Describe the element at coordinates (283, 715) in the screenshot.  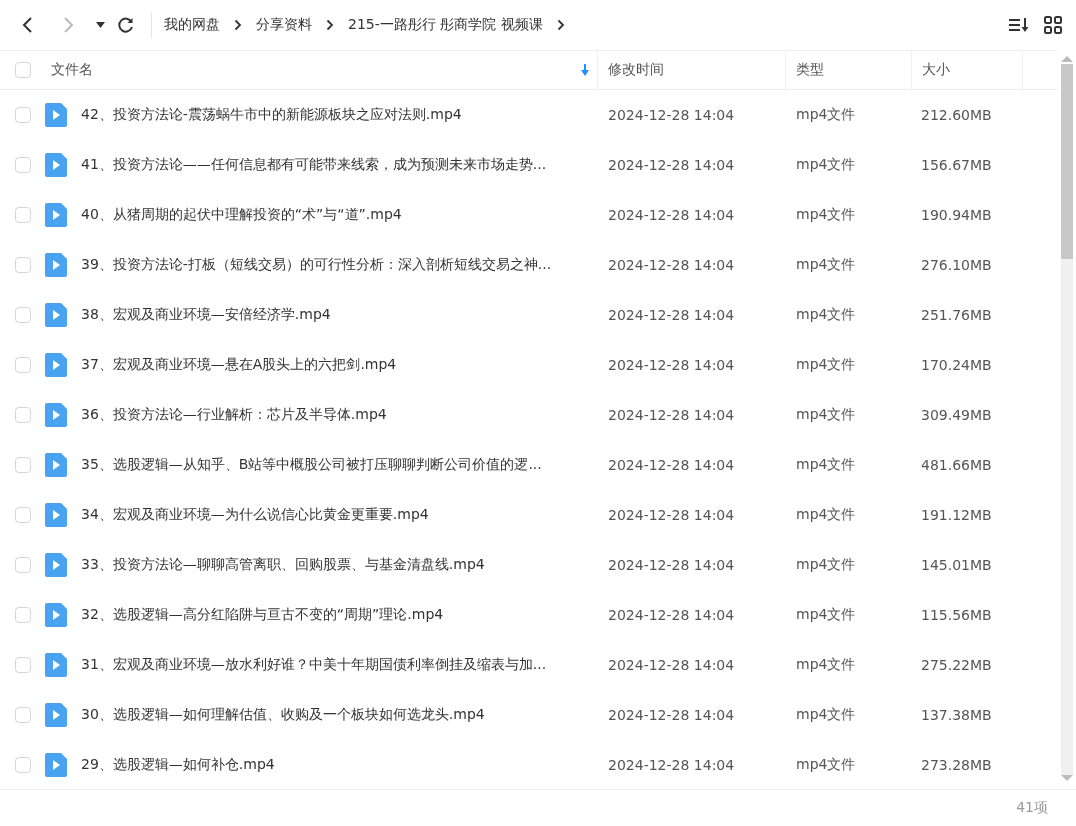
I see `file-name: 30、选股逻辑—如何理解估值、收购及一个板块如何选龙头.mp4` at that location.